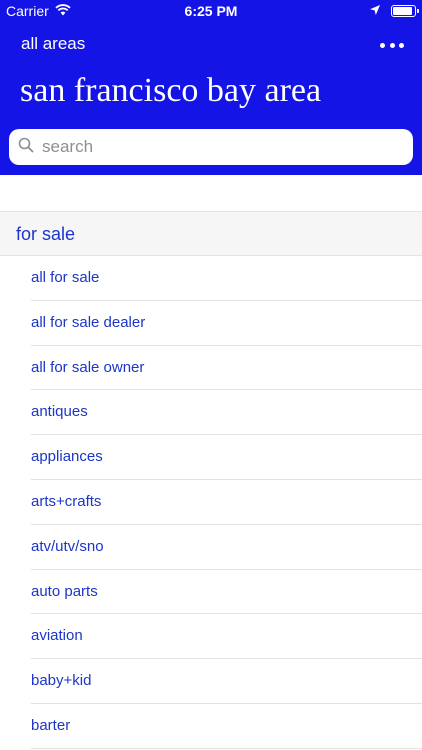 The width and height of the screenshot is (422, 750). I want to click on search-bar, so click(211, 147).